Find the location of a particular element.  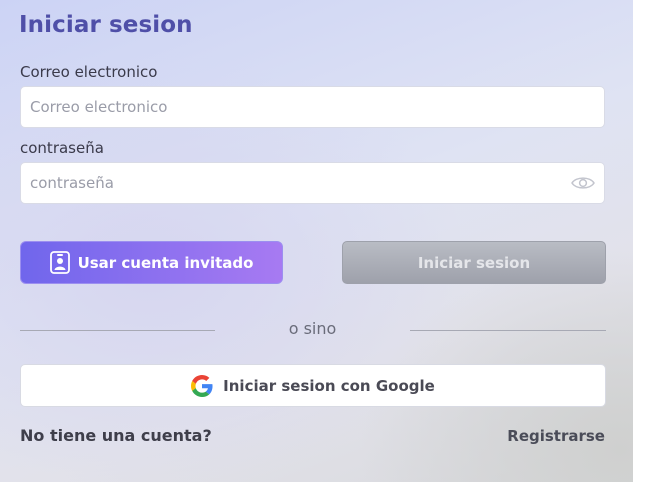

login-button-label: Iniciar sesion is located at coordinates (474, 262).